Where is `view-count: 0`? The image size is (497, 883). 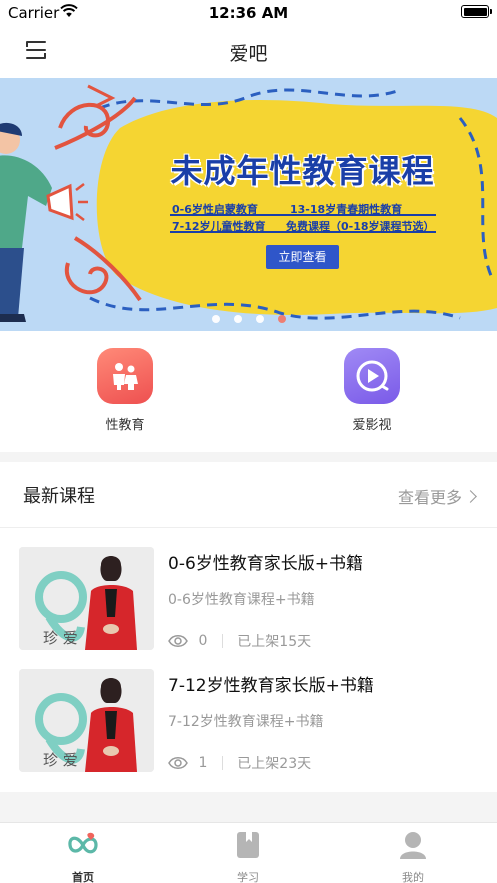
view-count: 0 is located at coordinates (203, 641).